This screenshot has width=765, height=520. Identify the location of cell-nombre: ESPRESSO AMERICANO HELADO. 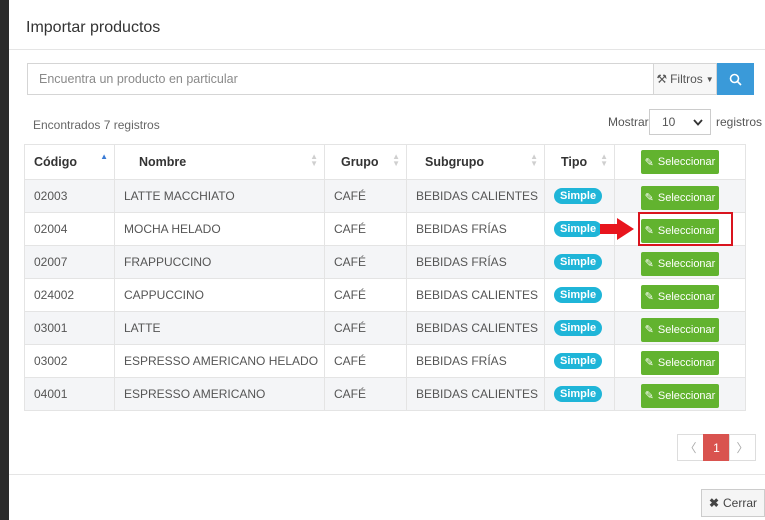
(219, 361).